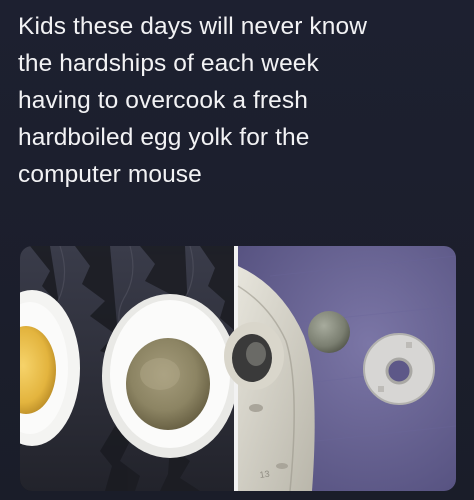  What do you see at coordinates (399, 369) in the screenshot?
I see `mouse-ring` at bounding box center [399, 369].